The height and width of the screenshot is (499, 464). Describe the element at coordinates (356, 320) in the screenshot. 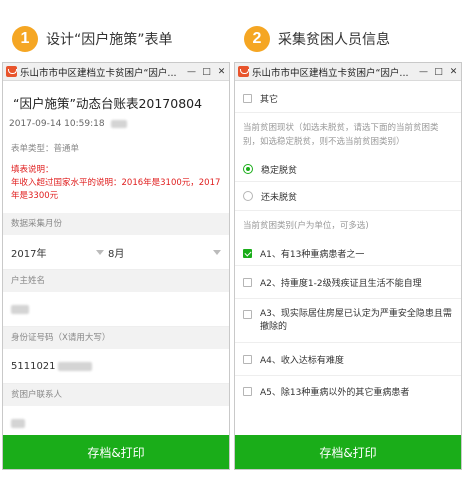

I see `option-label: A3、现实际居住房屋已认定为严重安全隐患且需撤除的` at that location.